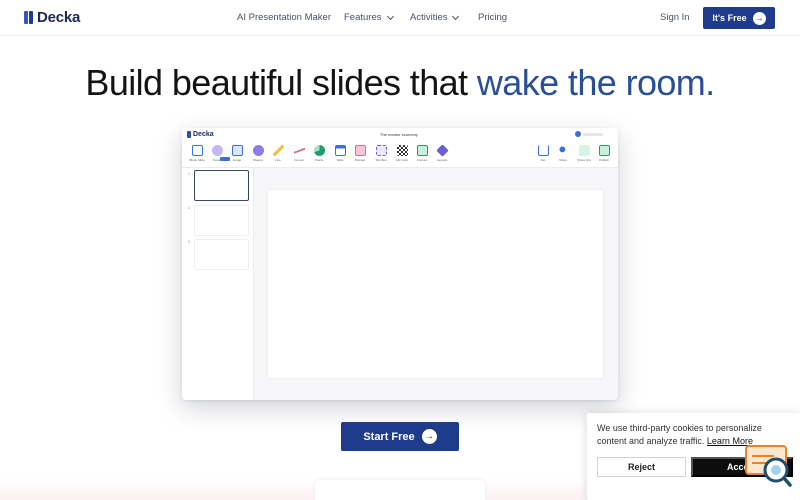 The height and width of the screenshot is (500, 800). What do you see at coordinates (584, 150) in the screenshot?
I see `link-icon` at bounding box center [584, 150].